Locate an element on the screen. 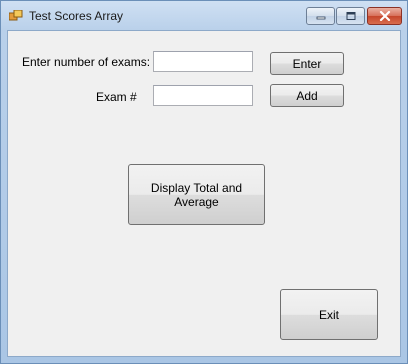 The image size is (408, 364). enter-button: Enter is located at coordinates (307, 63).